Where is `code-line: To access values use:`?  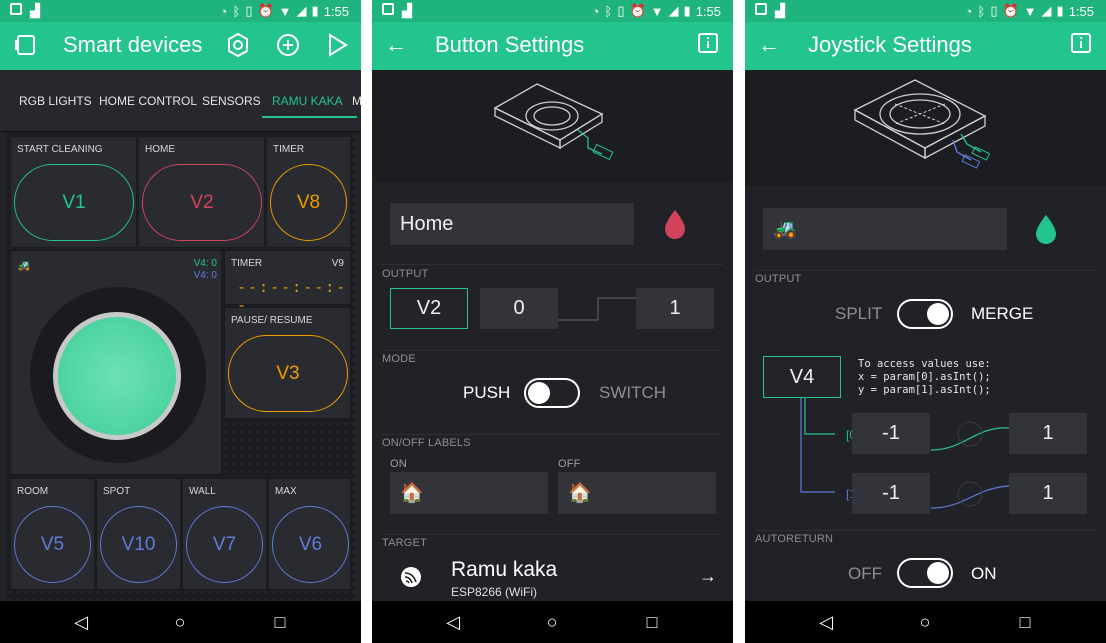
code-line: To access values use: is located at coordinates (924, 364).